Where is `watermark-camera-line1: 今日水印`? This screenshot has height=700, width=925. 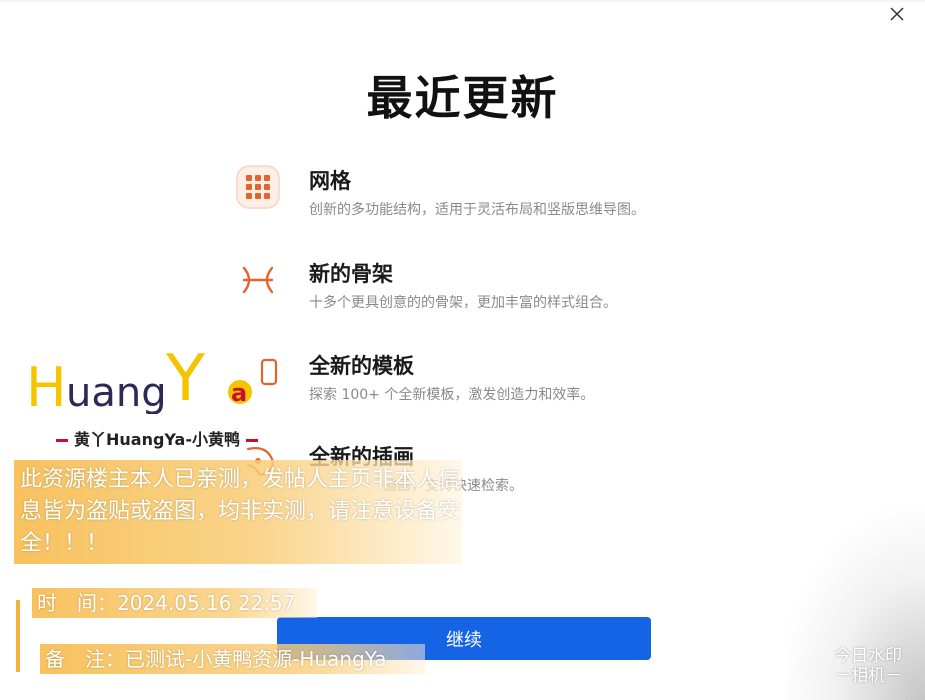 watermark-camera-line1: 今日水印 is located at coordinates (868, 656).